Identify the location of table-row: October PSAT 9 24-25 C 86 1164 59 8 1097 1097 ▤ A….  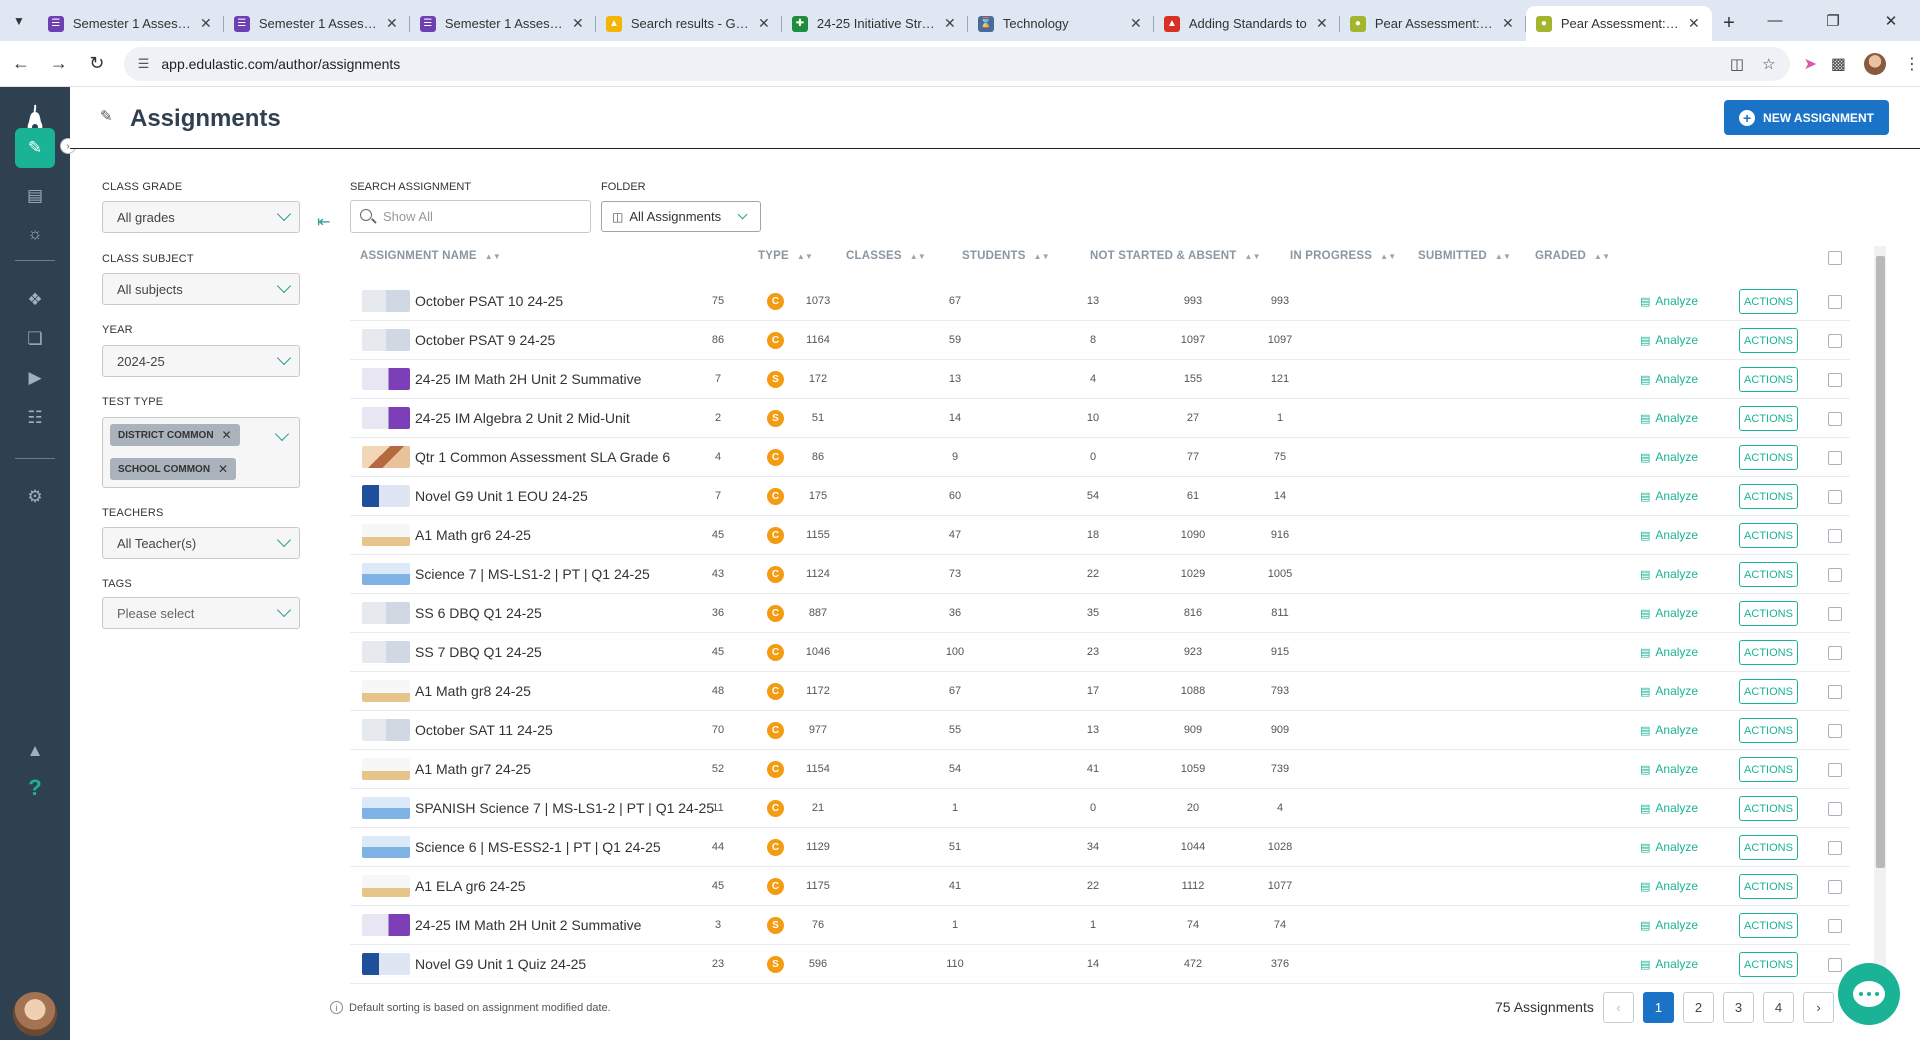
(1100, 340).